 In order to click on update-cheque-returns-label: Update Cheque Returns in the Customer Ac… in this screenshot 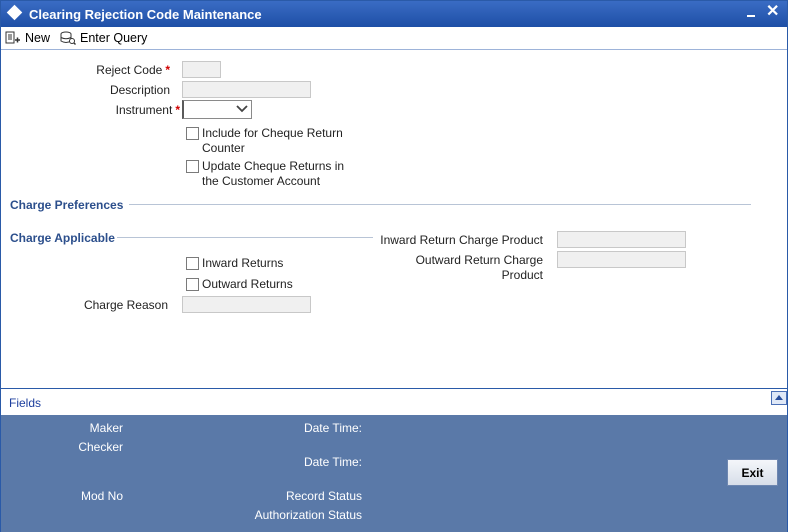, I will do `click(273, 173)`.